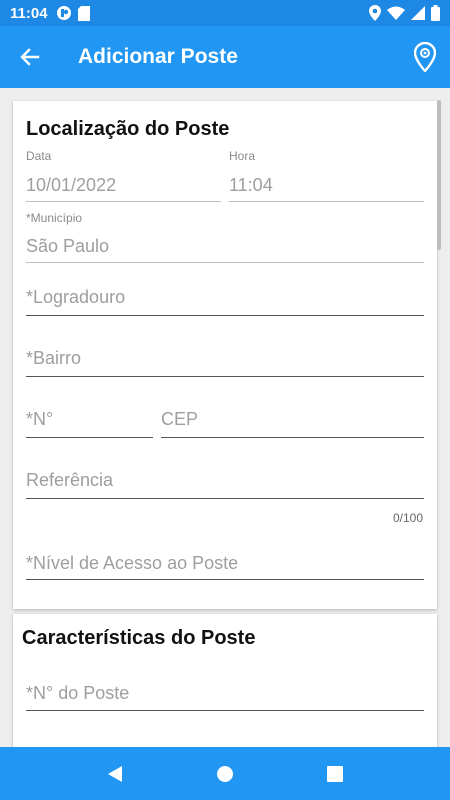  What do you see at coordinates (439, 175) in the screenshot?
I see `scrollbar` at bounding box center [439, 175].